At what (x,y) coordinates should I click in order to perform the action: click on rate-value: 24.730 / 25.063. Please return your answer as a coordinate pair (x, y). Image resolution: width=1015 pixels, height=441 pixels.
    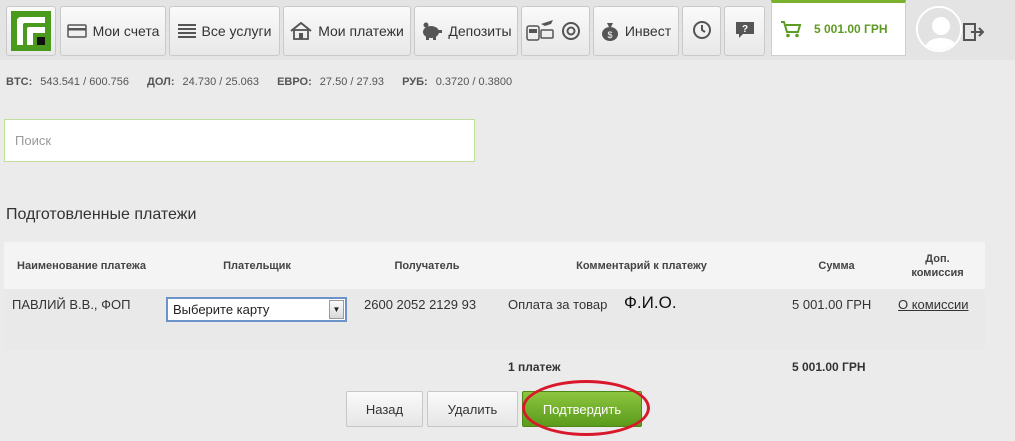
    Looking at the image, I should click on (221, 82).